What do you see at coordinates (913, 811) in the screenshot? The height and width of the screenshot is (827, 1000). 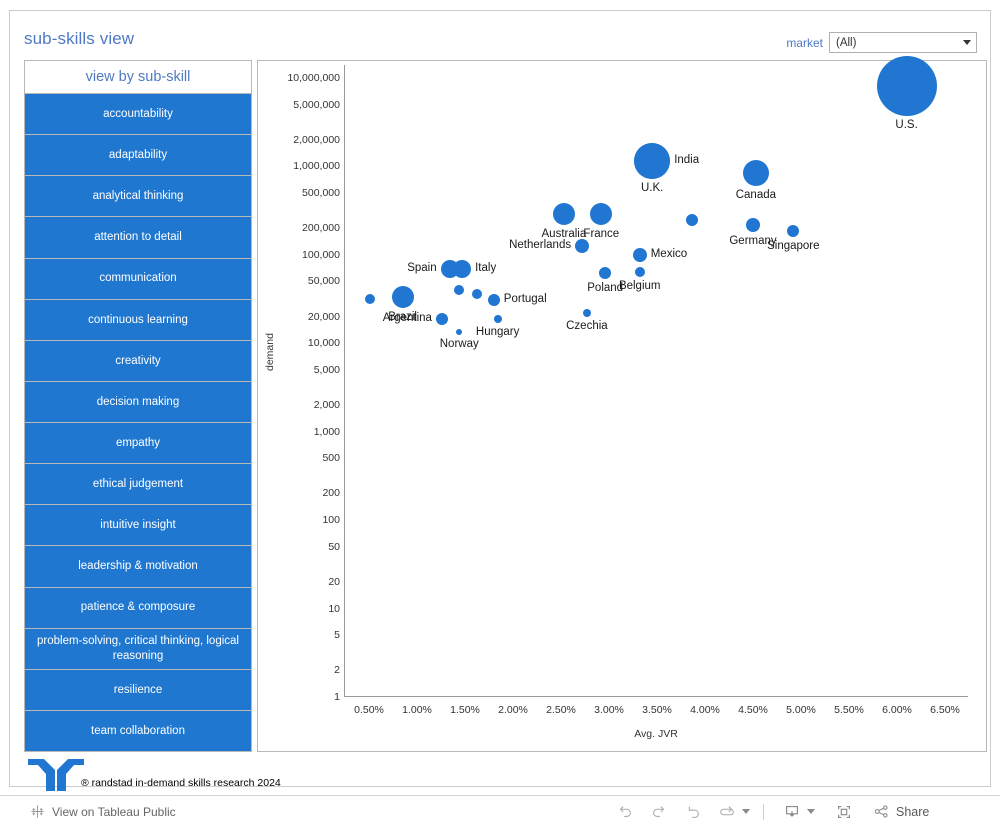 I see `share-label: Share` at bounding box center [913, 811].